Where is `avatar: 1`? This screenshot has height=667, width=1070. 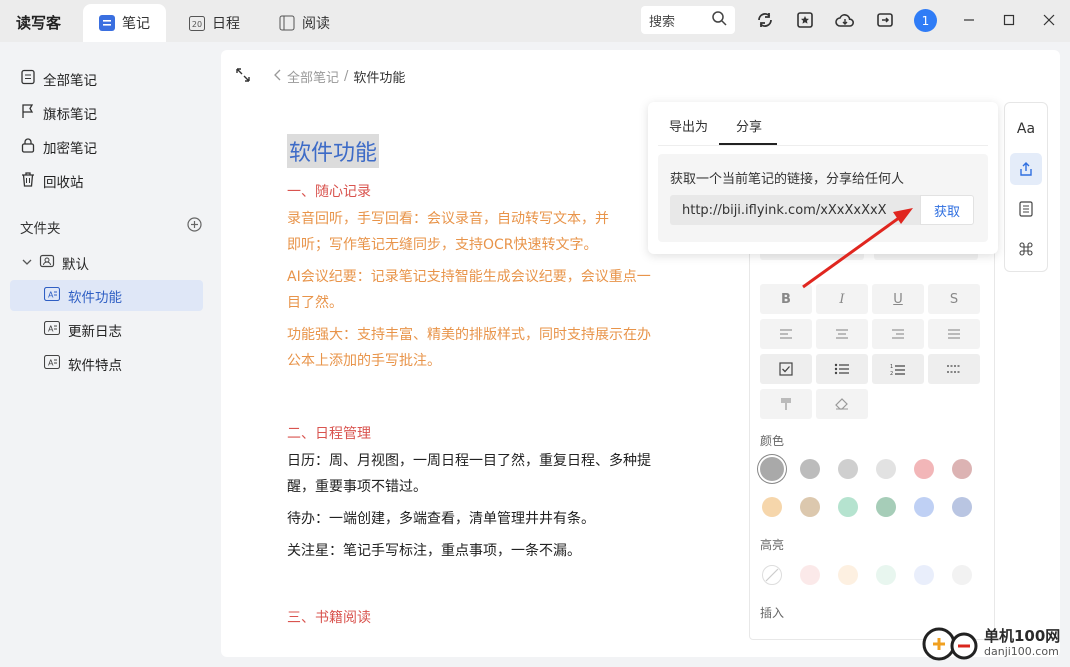
avatar: 1 is located at coordinates (925, 20).